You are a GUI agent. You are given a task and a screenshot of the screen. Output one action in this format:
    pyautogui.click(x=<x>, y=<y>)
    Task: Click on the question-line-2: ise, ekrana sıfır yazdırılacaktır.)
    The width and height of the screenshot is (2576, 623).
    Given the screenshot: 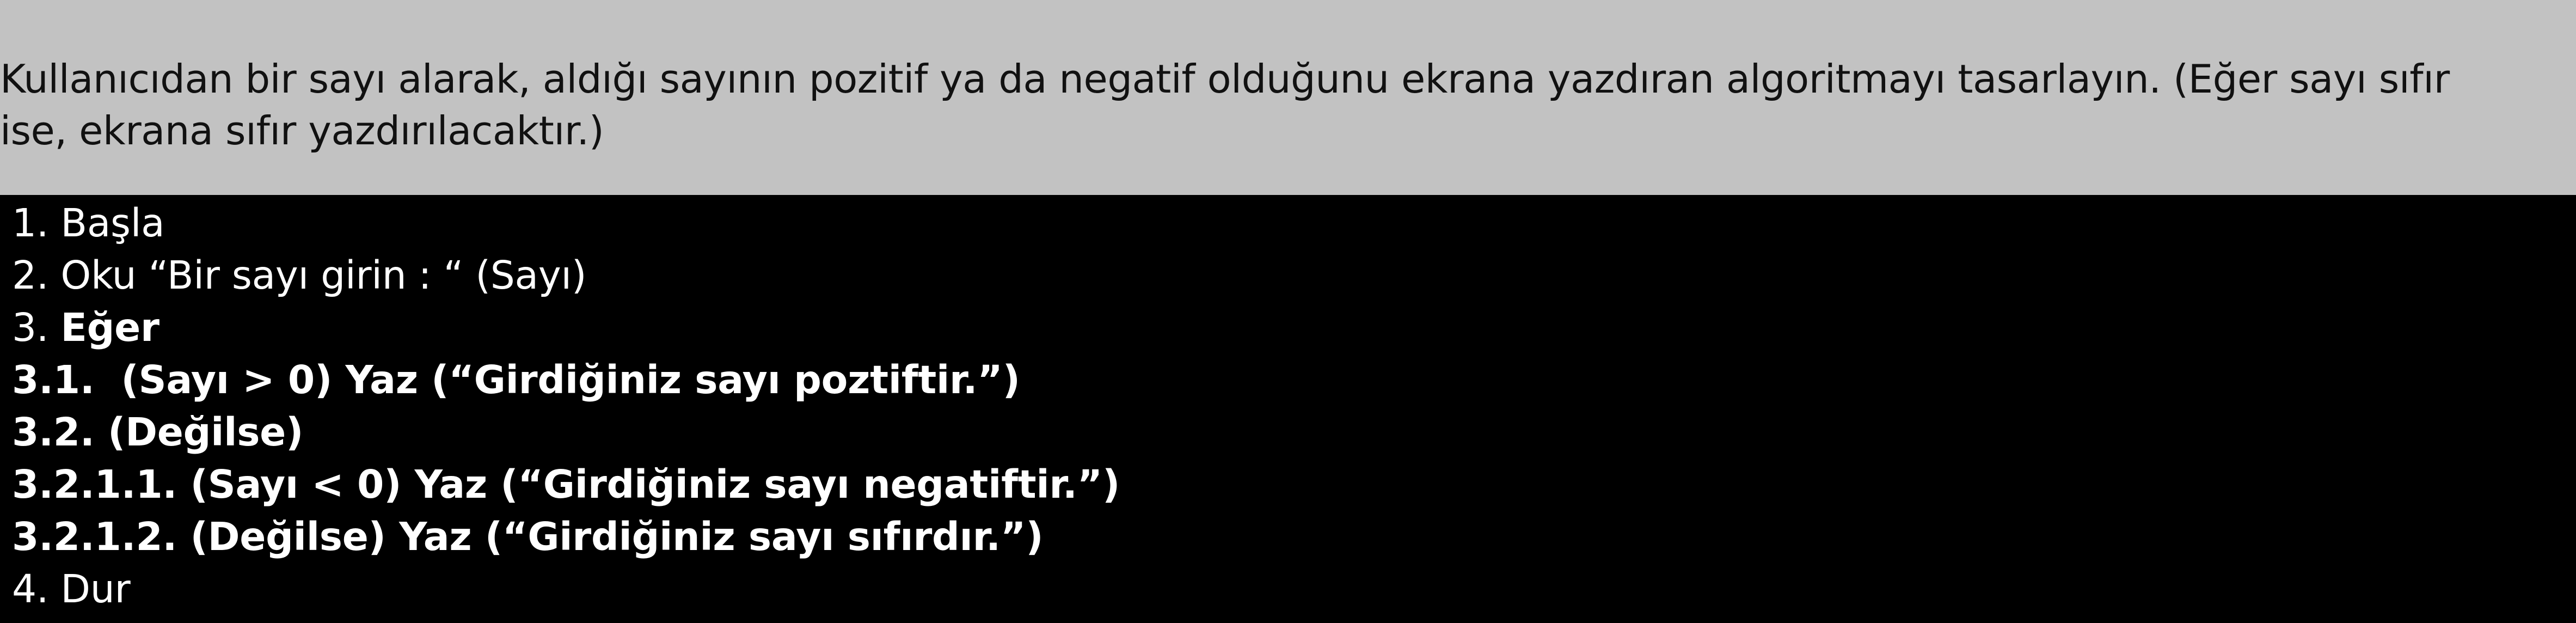 What is the action you would take?
    pyautogui.click(x=302, y=131)
    